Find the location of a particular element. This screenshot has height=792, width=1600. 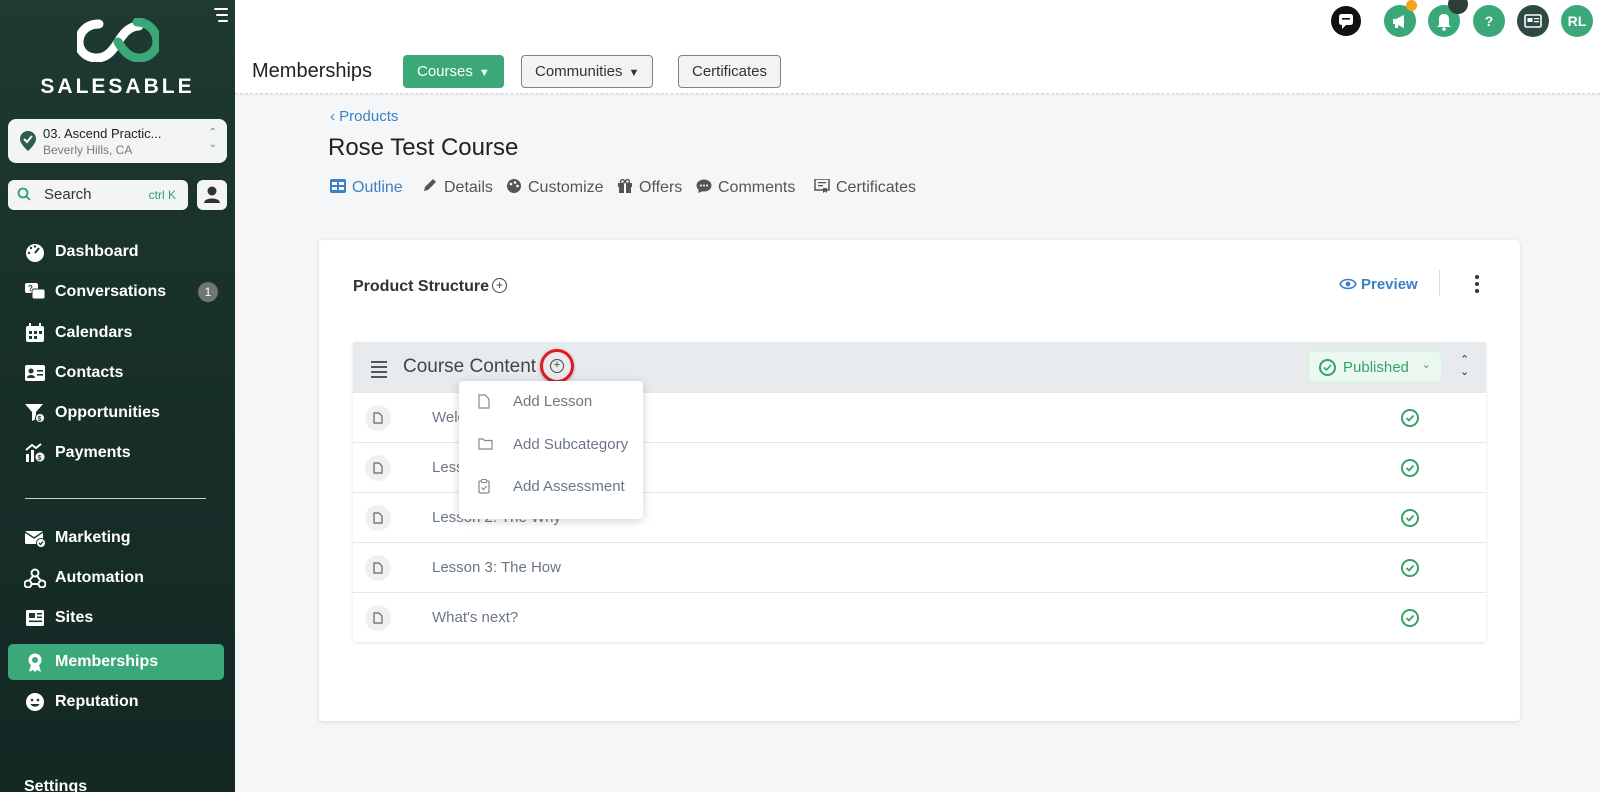

lesson-title: Lesson 3: The How is located at coordinates (496, 567).